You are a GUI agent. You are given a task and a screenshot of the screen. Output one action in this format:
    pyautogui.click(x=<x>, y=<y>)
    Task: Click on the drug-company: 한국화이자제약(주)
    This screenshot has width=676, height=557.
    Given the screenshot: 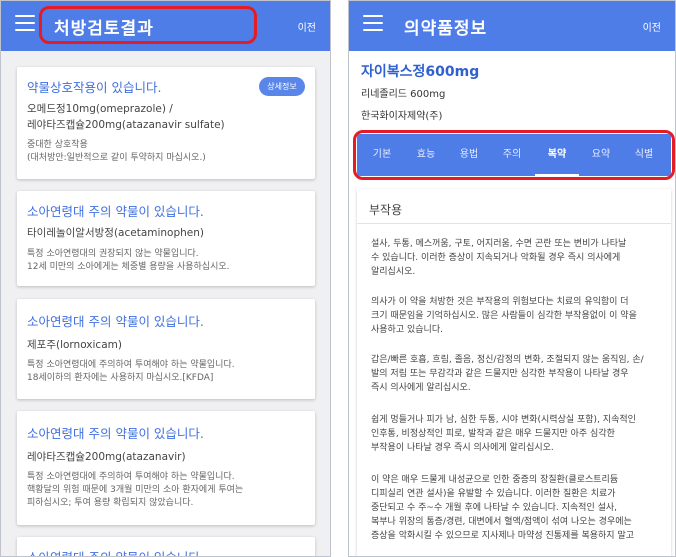 What is the action you would take?
    pyautogui.click(x=402, y=116)
    